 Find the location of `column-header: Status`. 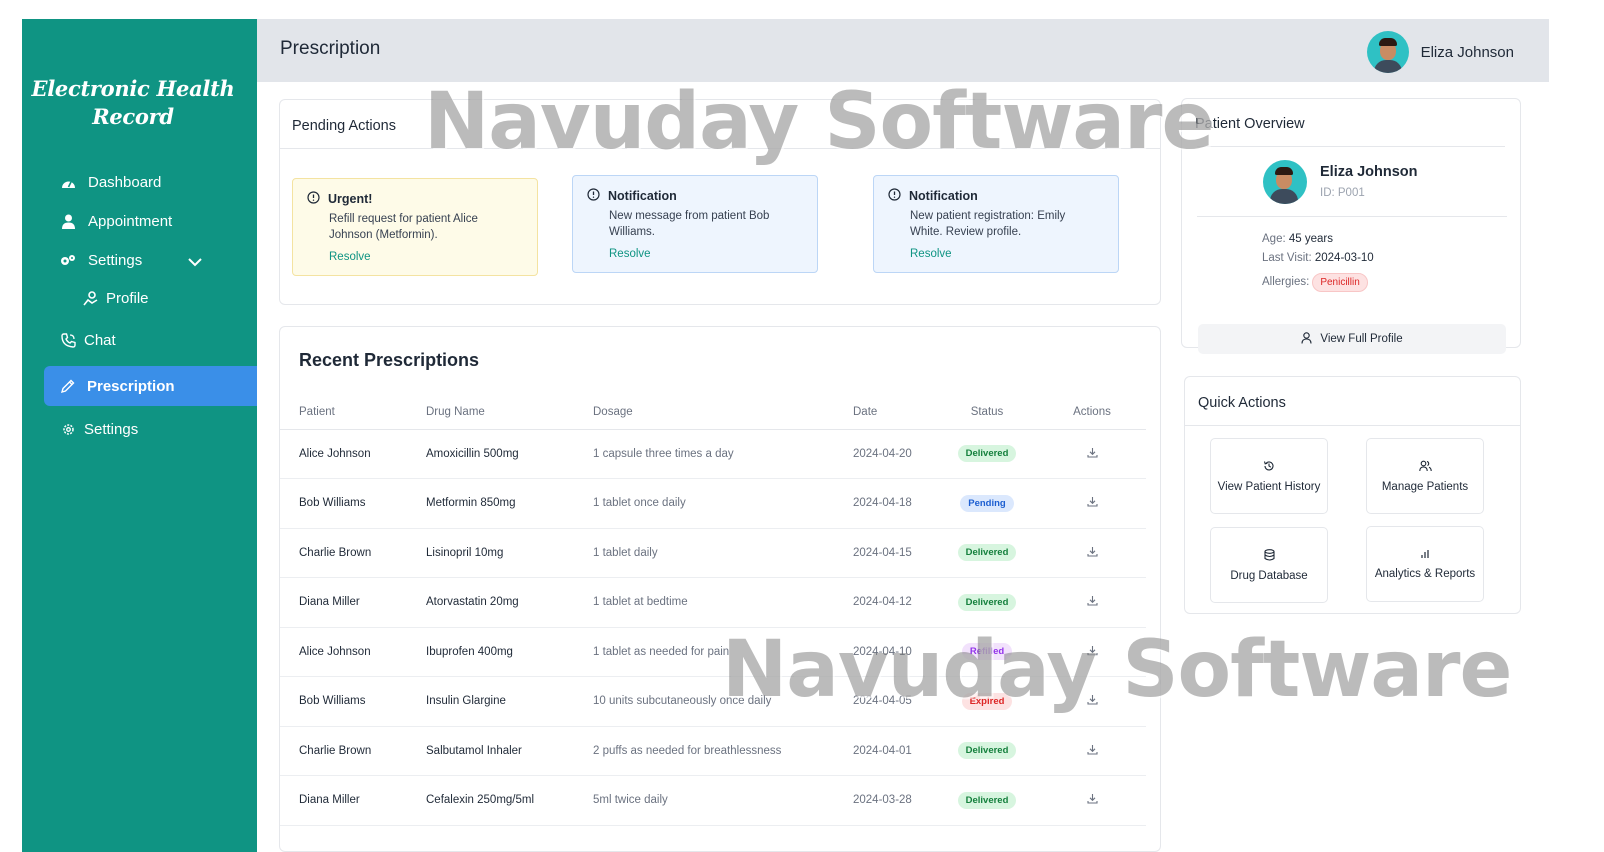

column-header: Status is located at coordinates (987, 413).